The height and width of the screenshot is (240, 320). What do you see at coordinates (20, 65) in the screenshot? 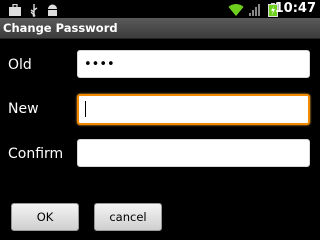
I see `old-password-label: Old` at bounding box center [20, 65].